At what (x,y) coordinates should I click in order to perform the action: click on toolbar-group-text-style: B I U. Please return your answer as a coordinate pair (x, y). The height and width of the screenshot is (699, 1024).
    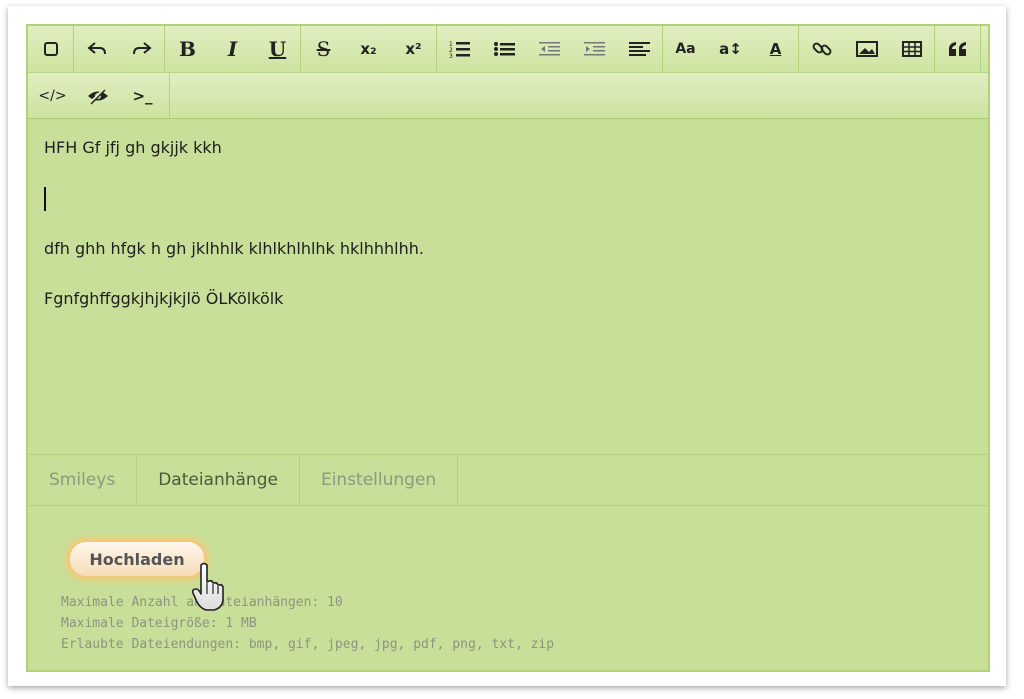
    Looking at the image, I should click on (233, 49).